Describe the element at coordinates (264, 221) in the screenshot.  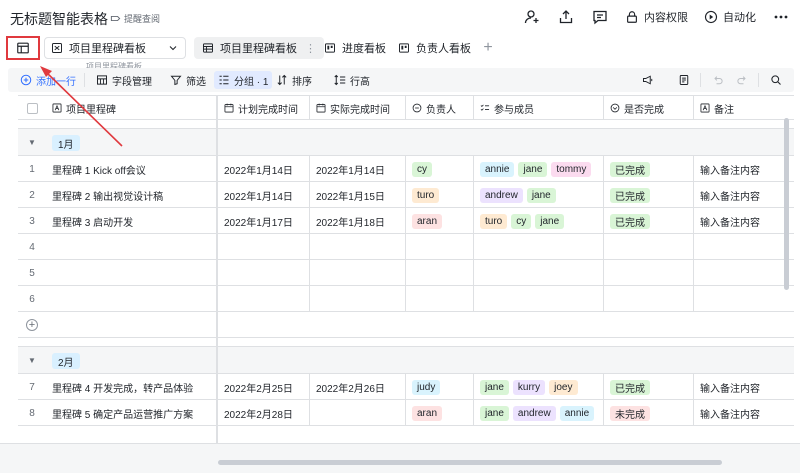
I see `cell-plan: 2022年1月17日` at that location.